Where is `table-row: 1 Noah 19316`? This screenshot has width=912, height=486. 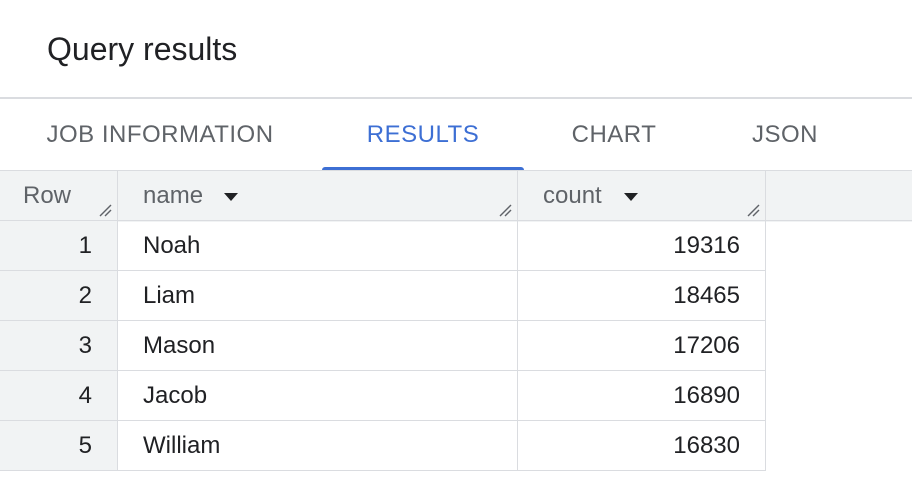 table-row: 1 Noah 19316 is located at coordinates (383, 246).